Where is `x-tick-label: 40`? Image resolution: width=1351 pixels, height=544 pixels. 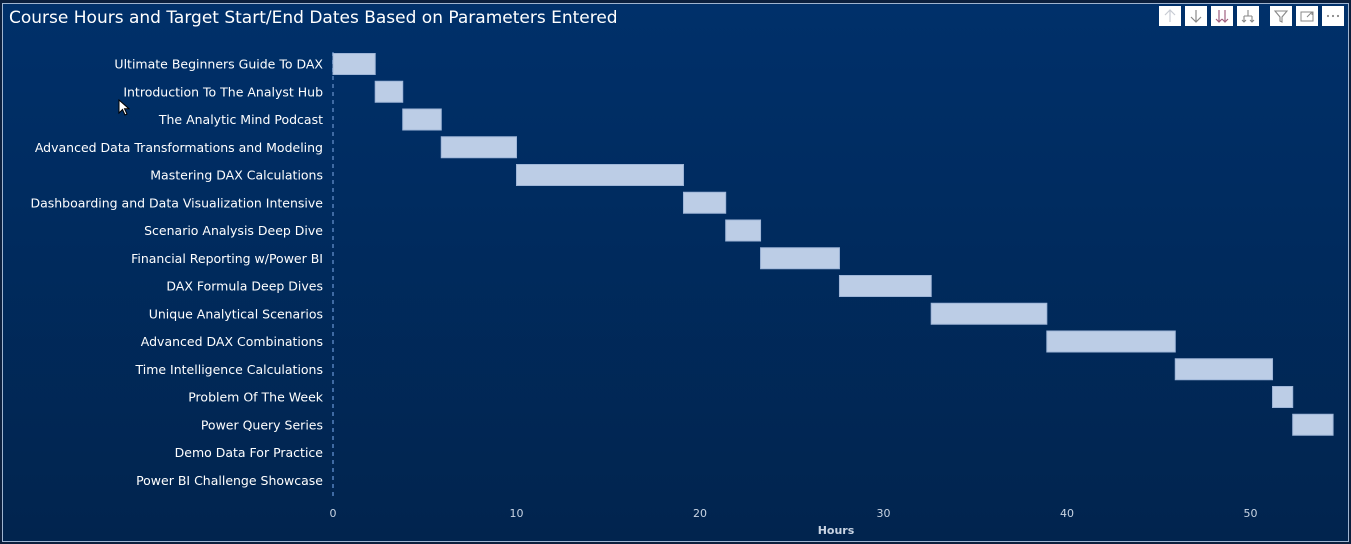 x-tick-label: 40 is located at coordinates (1067, 513).